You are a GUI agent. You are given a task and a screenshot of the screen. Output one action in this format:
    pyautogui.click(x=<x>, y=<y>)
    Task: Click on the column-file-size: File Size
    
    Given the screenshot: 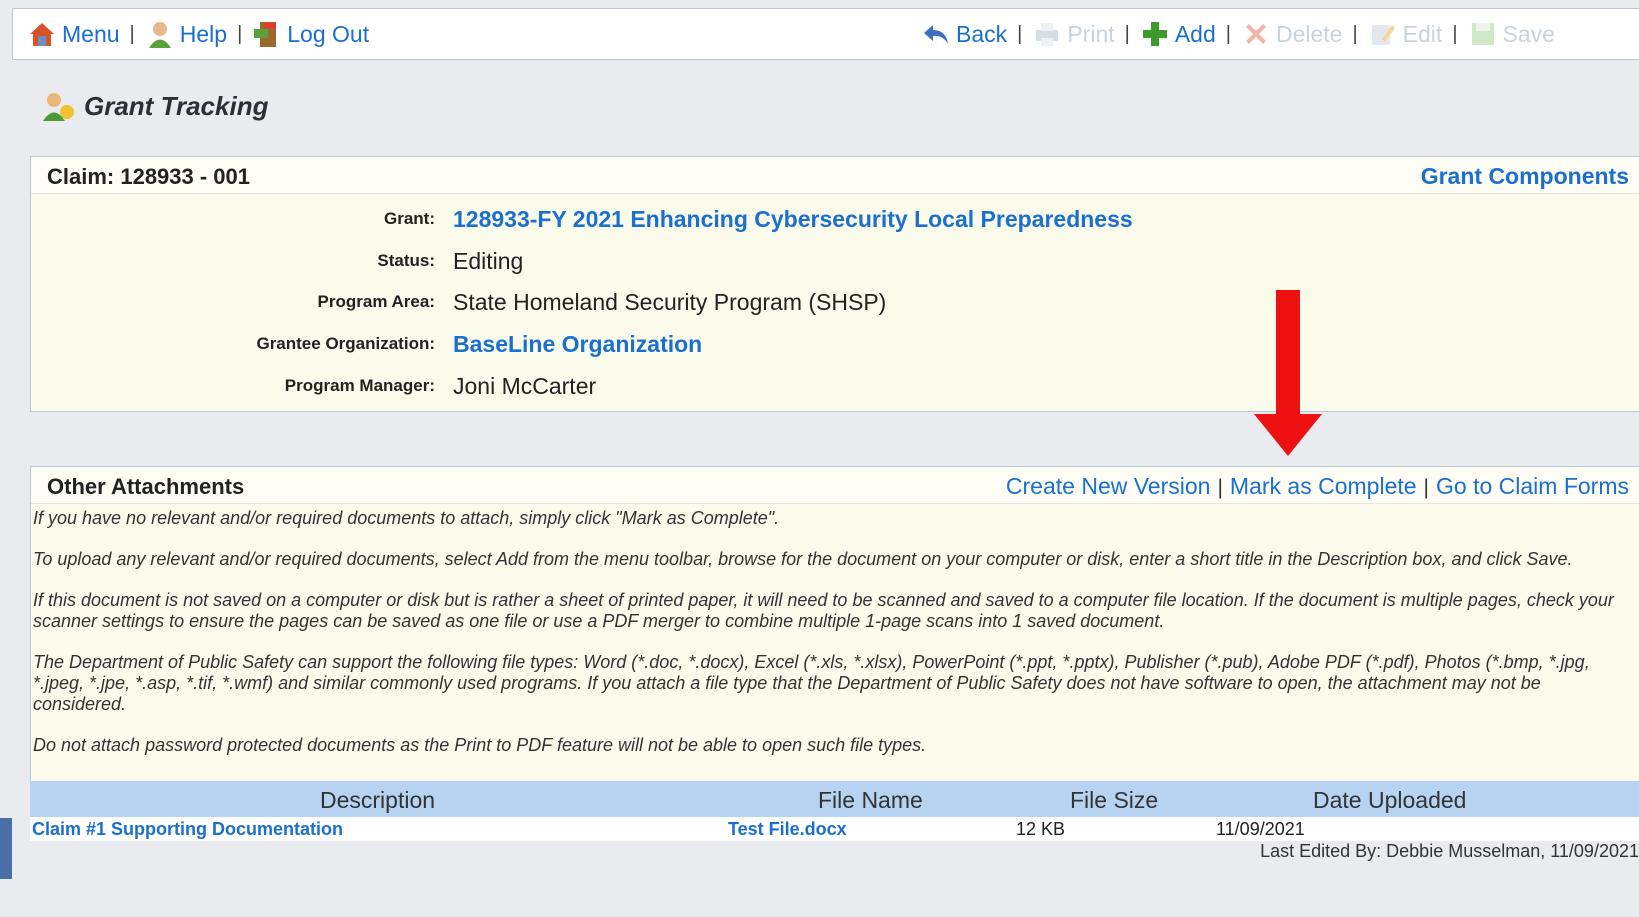 What is the action you would take?
    pyautogui.click(x=1114, y=800)
    